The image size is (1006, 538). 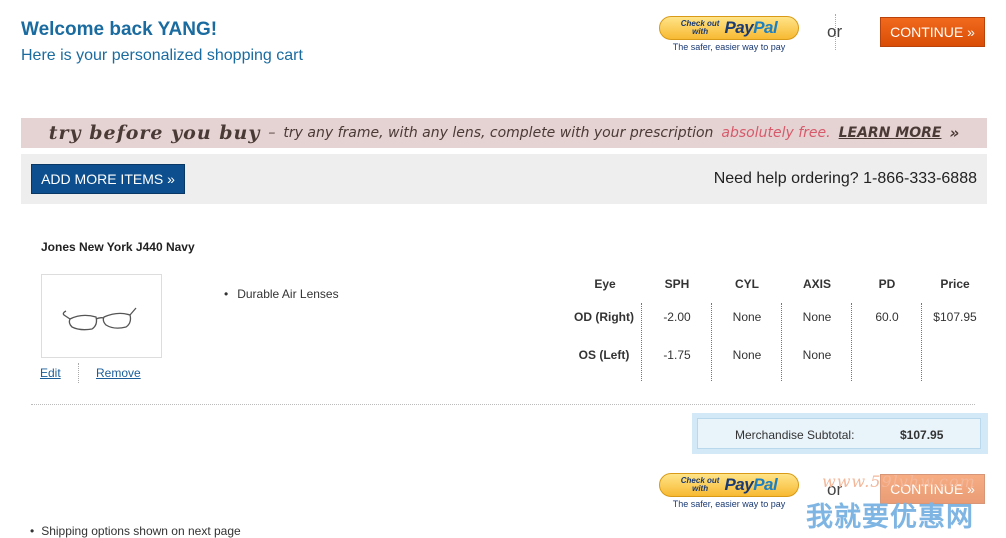 What do you see at coordinates (887, 284) in the screenshot?
I see `rx-header-pd: PD` at bounding box center [887, 284].